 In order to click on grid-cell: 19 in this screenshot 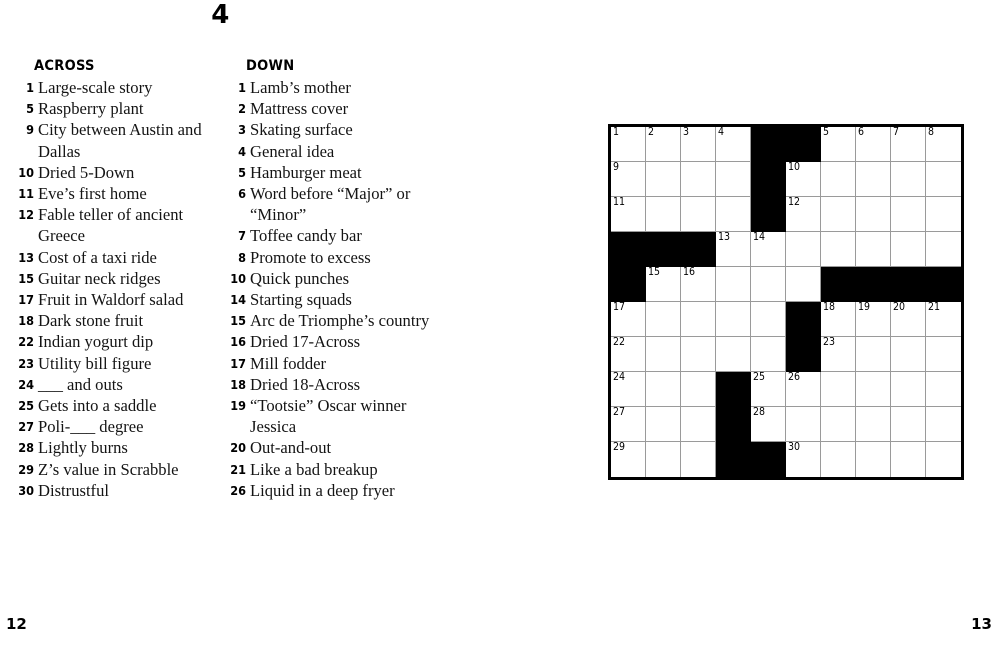, I will do `click(873, 319)`.